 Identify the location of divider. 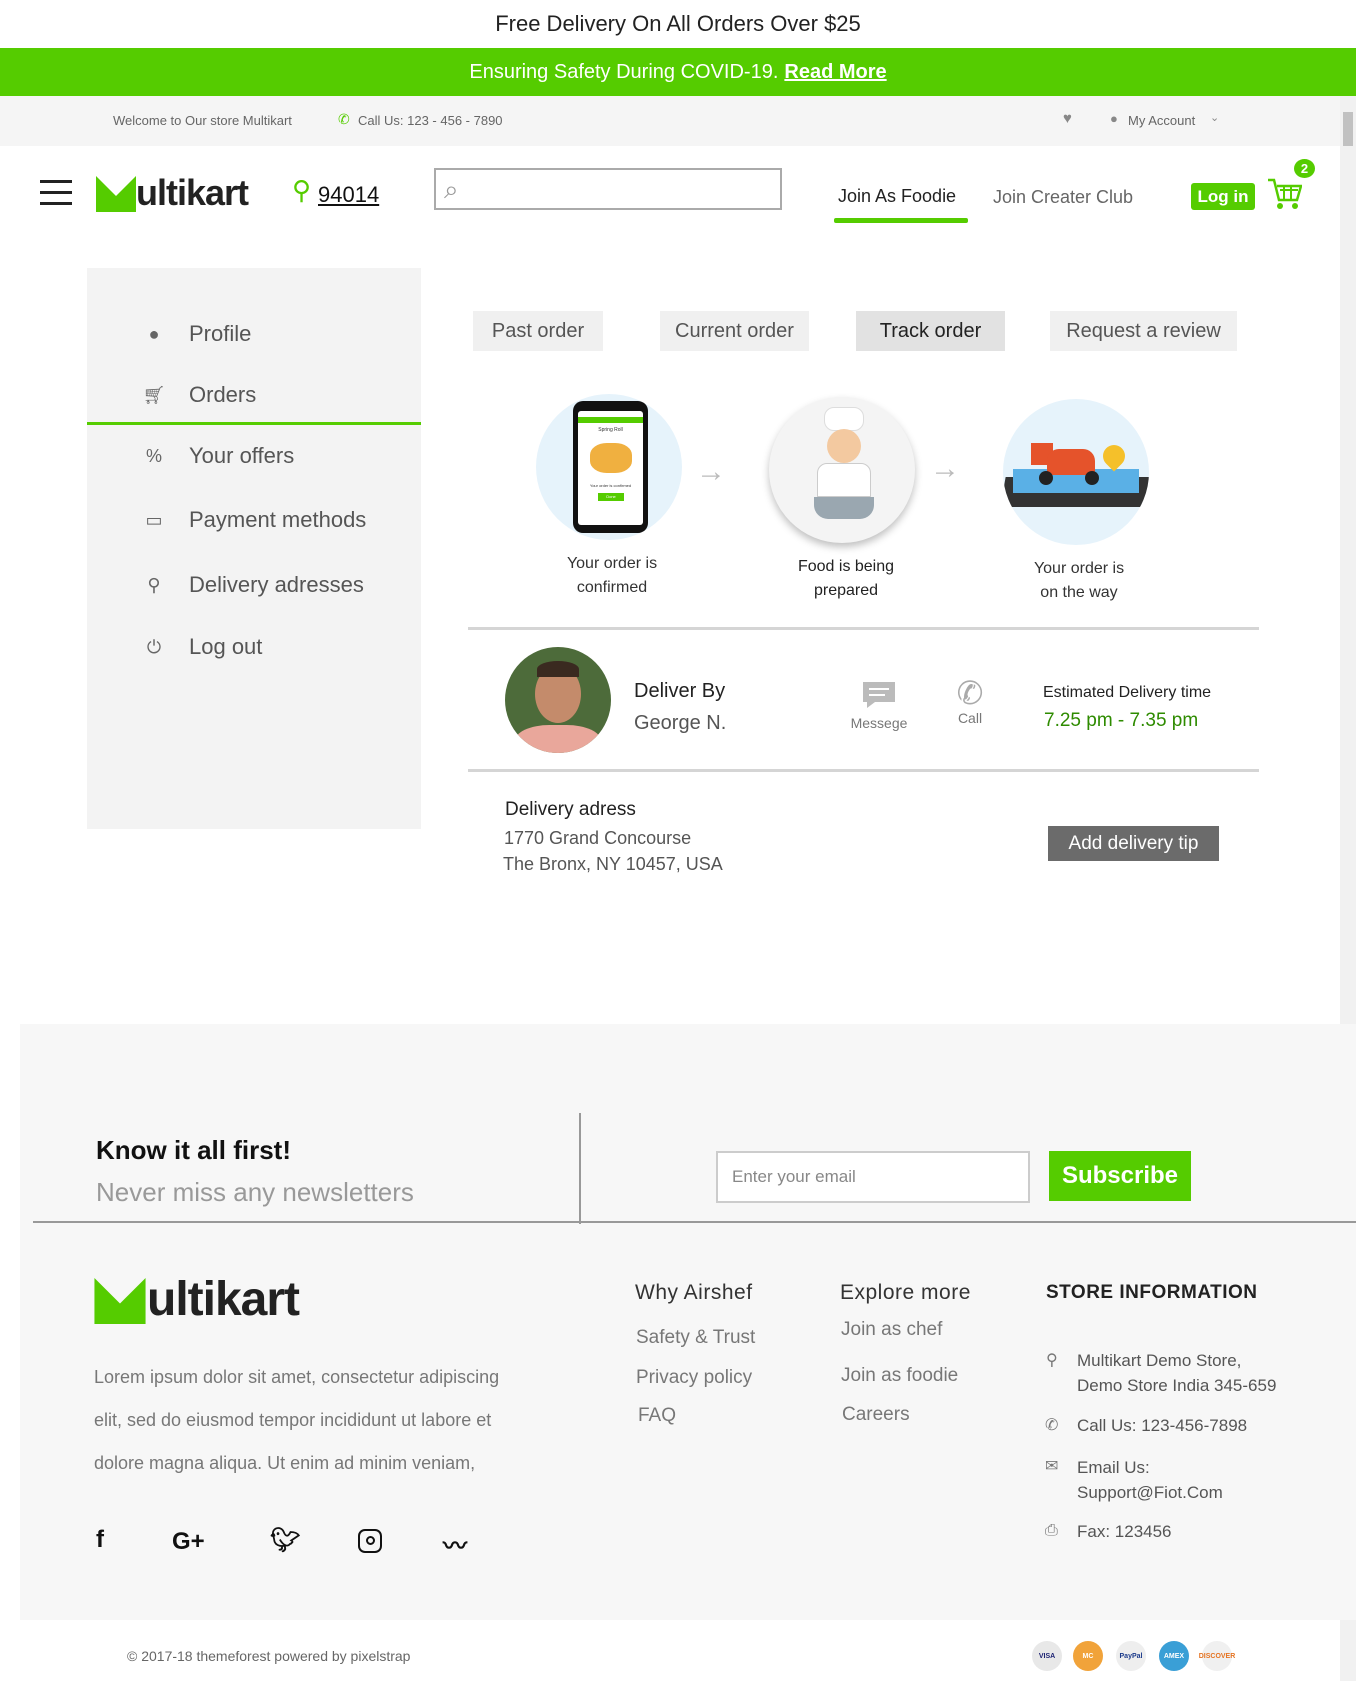
(863, 628).